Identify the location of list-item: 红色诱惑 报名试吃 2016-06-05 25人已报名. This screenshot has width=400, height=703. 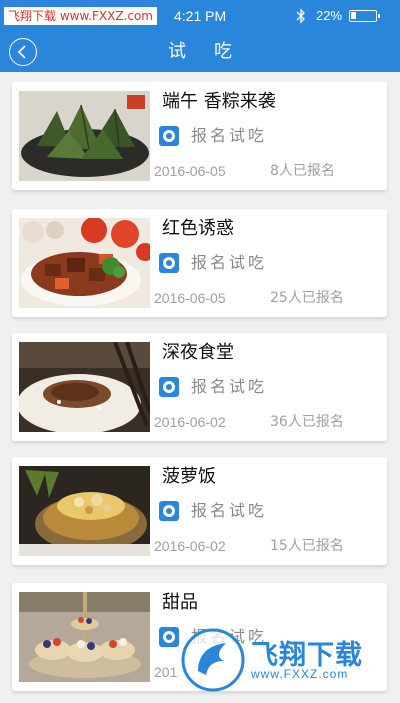
(199, 263).